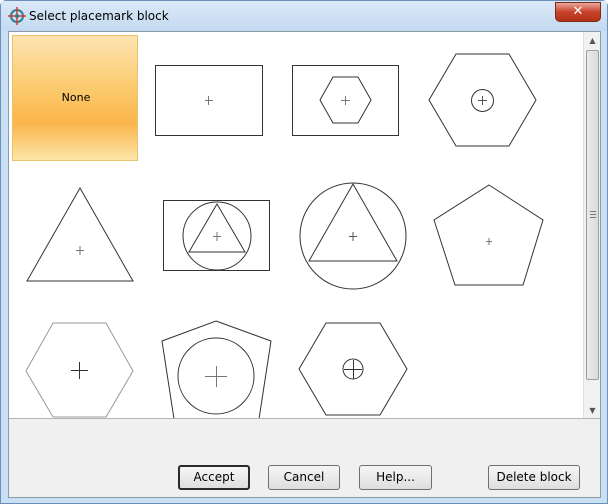 The image size is (608, 504). I want to click on block-tile-pentagon-circle, so click(210, 363).